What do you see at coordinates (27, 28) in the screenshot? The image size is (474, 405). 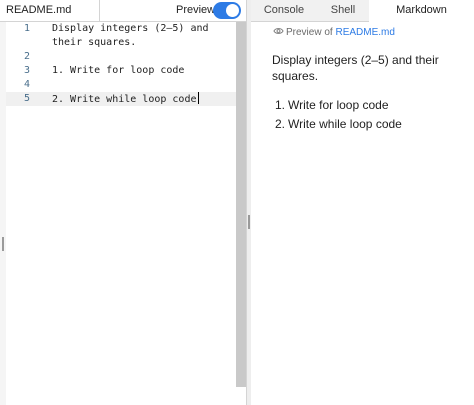 I see `line-number: 1` at bounding box center [27, 28].